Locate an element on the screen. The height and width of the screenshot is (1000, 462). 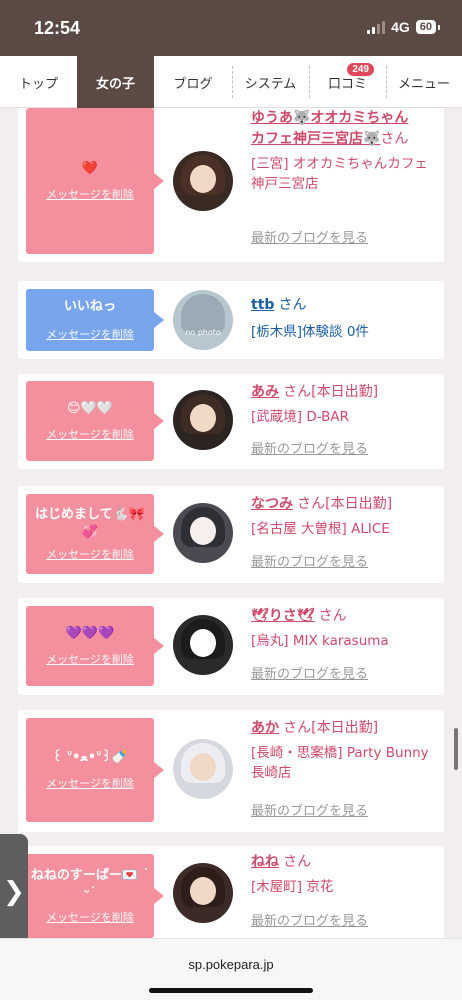
message-text: ꒰ ᐡ•ﻌ•ᐡ꒱🍼 is located at coordinates (90, 757).